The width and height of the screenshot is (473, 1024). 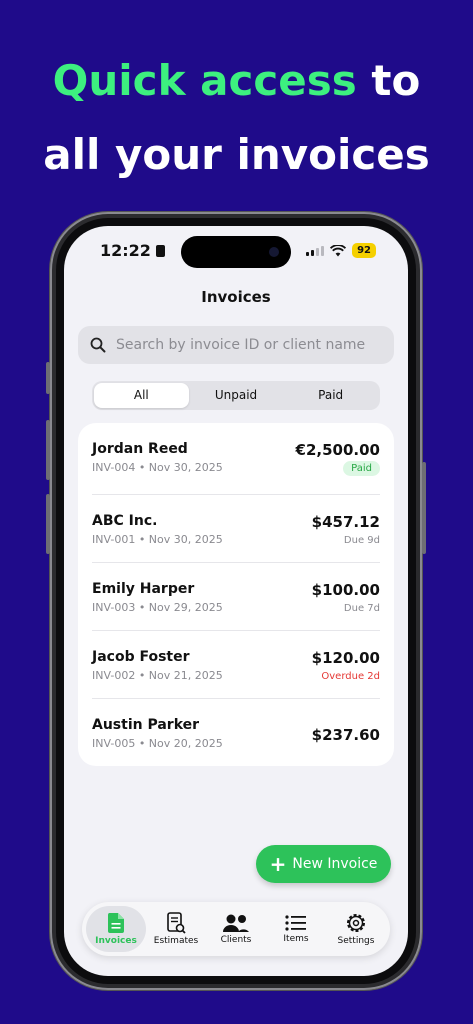 What do you see at coordinates (246, 345) in the screenshot?
I see `search-input` at bounding box center [246, 345].